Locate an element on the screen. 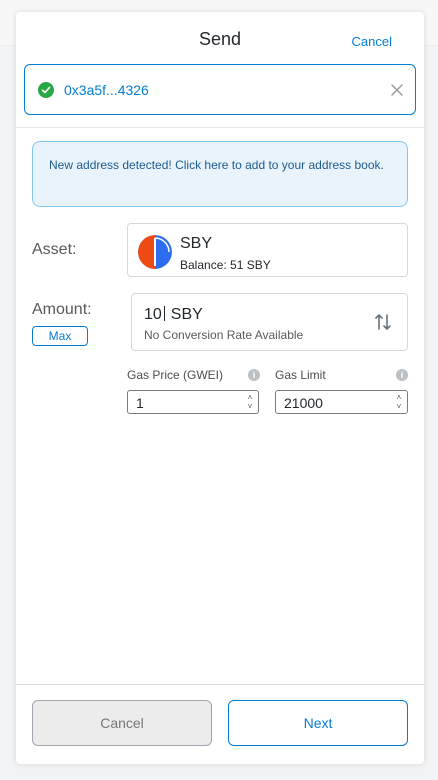 Image resolution: width=438 pixels, height=780 pixels. header-divider is located at coordinates (220, 127).